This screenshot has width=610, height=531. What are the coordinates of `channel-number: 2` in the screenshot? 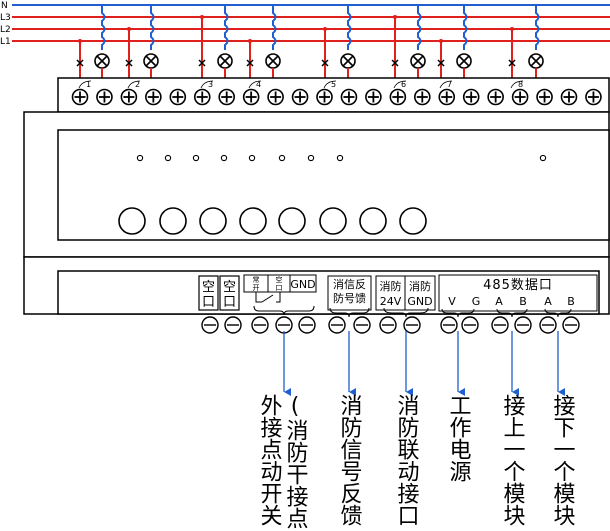 It's located at (137, 84).